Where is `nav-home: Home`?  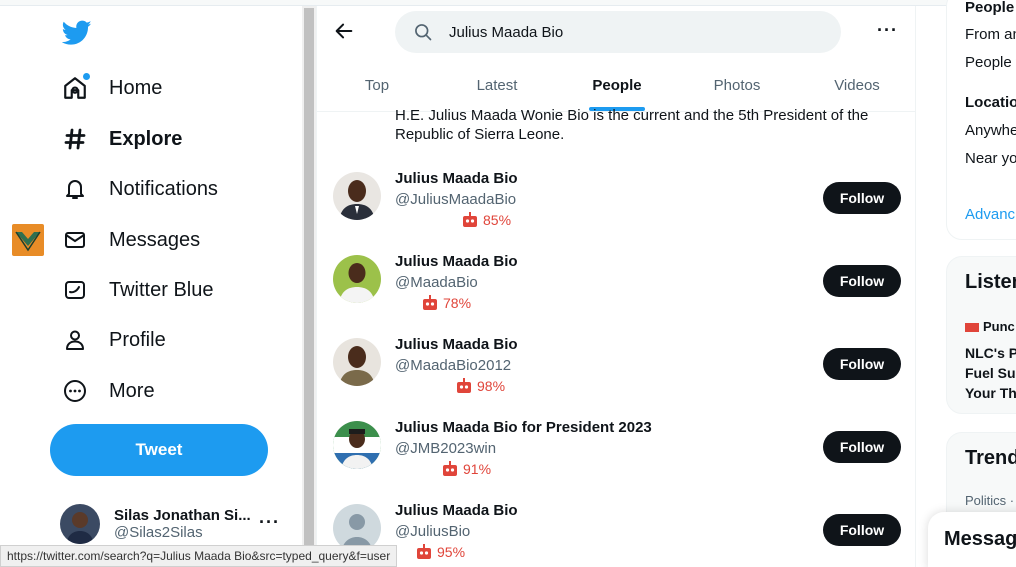
nav-home: Home is located at coordinates (114, 88).